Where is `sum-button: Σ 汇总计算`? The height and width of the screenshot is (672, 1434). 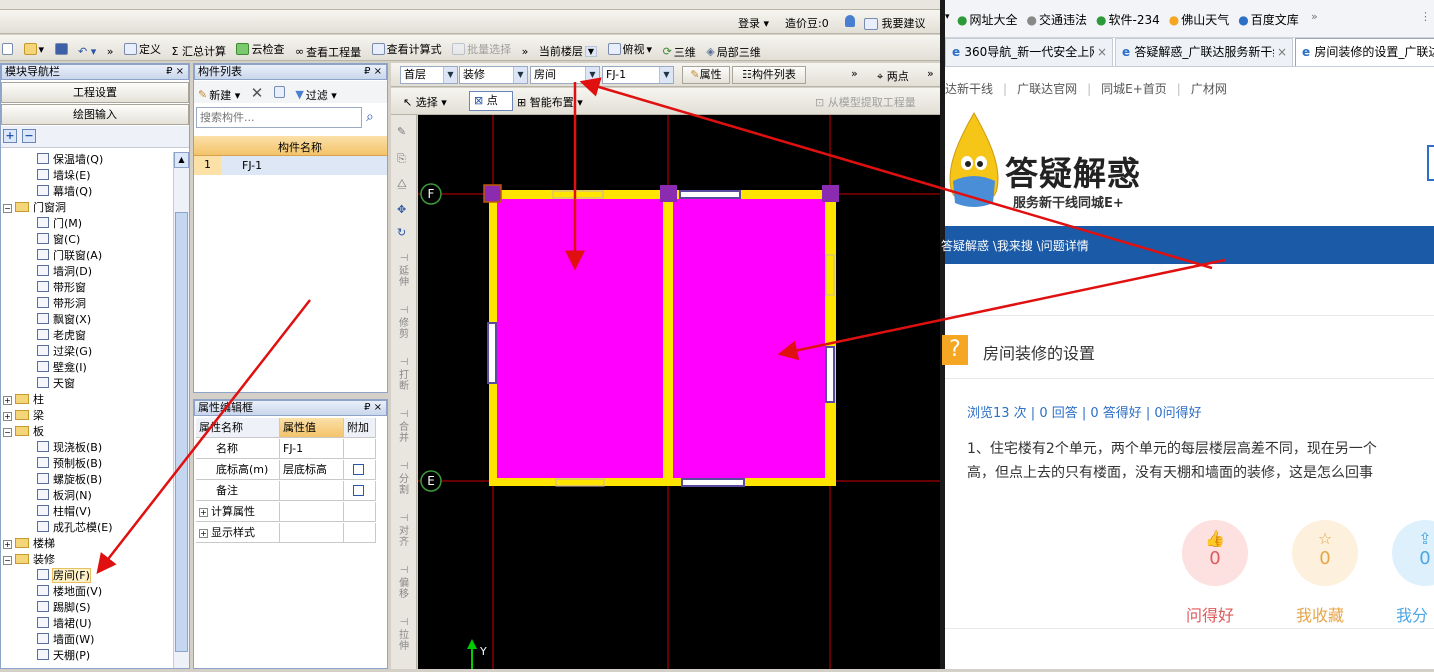 sum-button: Σ 汇总计算 is located at coordinates (199, 51).